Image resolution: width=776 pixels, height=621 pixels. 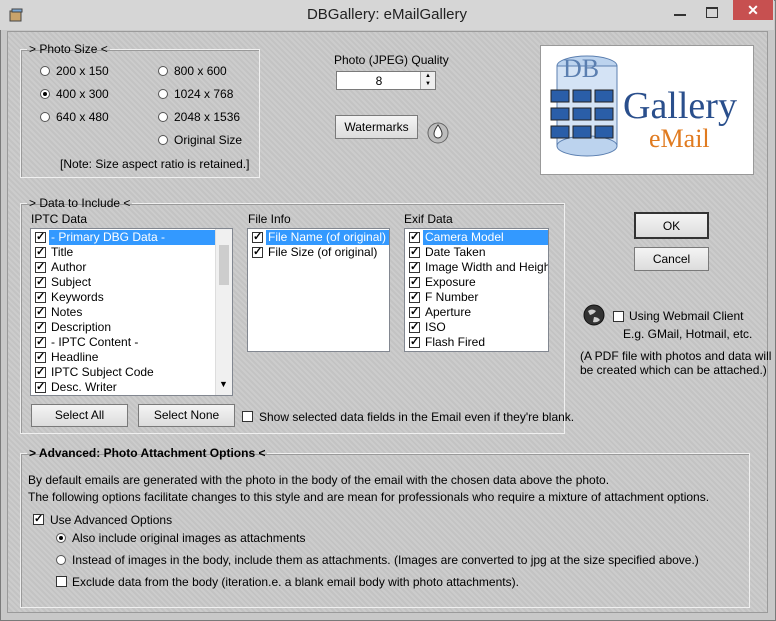 What do you see at coordinates (71, 282) in the screenshot?
I see `iptc-item-label: Subject` at bounding box center [71, 282].